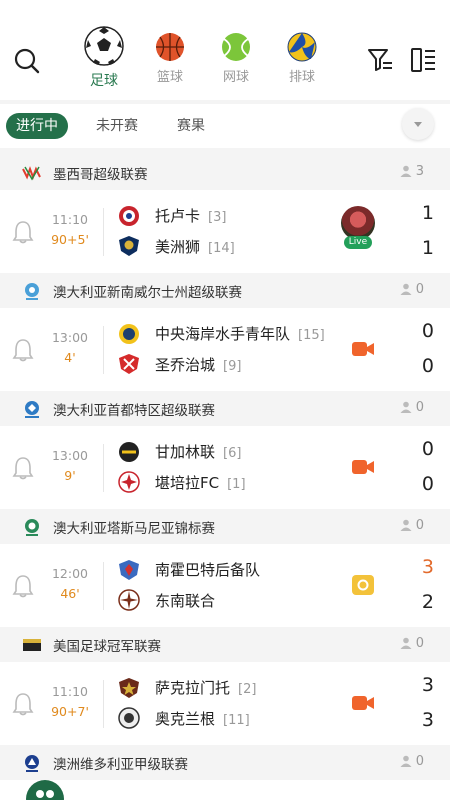  What do you see at coordinates (225, 644) in the screenshot?
I see `league-header: 美国足球冠军联赛 0` at bounding box center [225, 644].